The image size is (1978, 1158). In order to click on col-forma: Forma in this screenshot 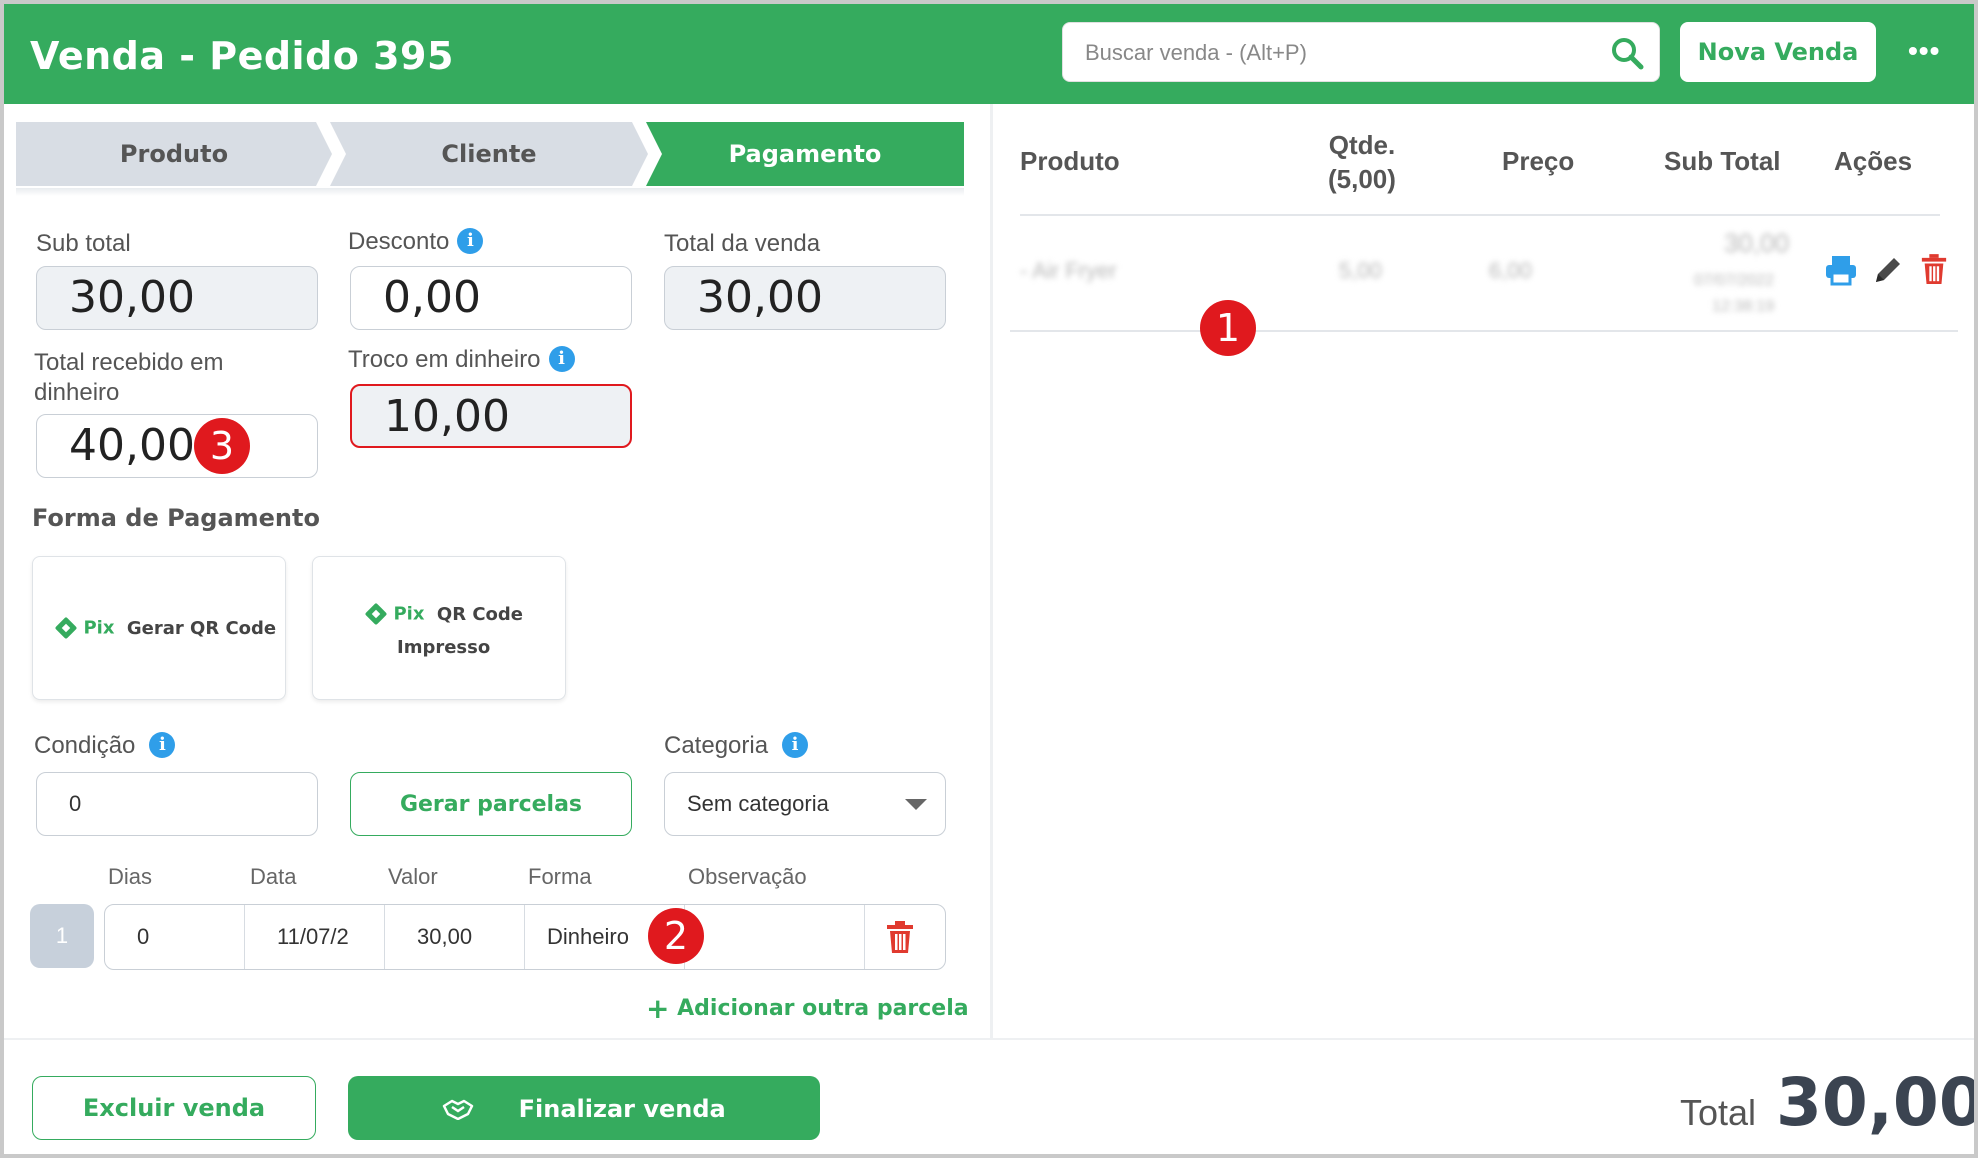, I will do `click(560, 876)`.